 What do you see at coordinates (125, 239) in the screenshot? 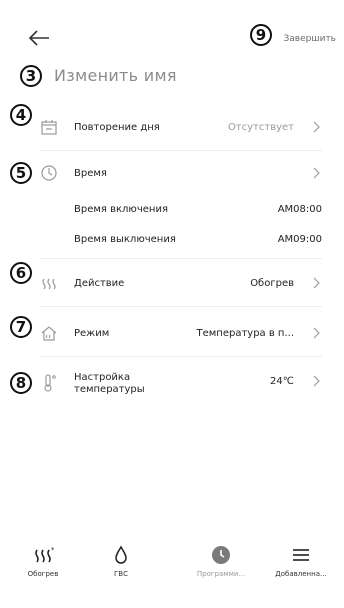
I see `off-time-label: Время выключения` at bounding box center [125, 239].